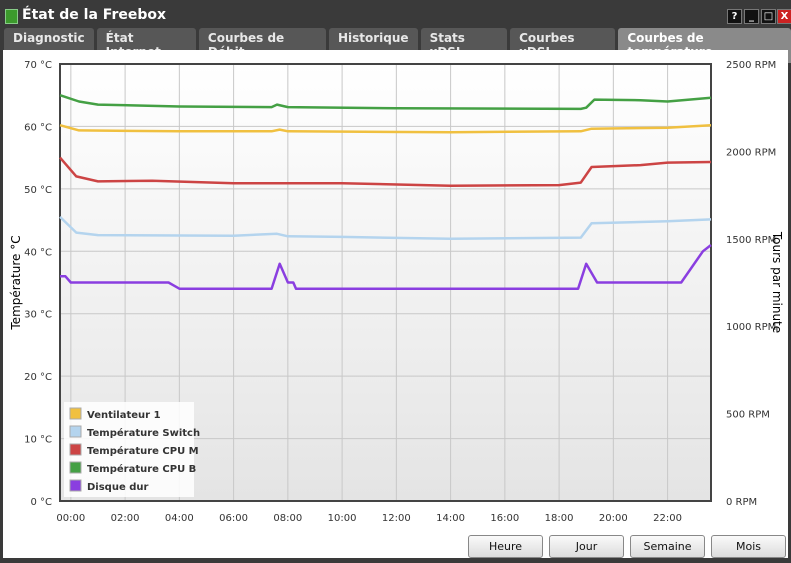  What do you see at coordinates (141, 469) in the screenshot?
I see `legend-entry: Température CPU B` at bounding box center [141, 469].